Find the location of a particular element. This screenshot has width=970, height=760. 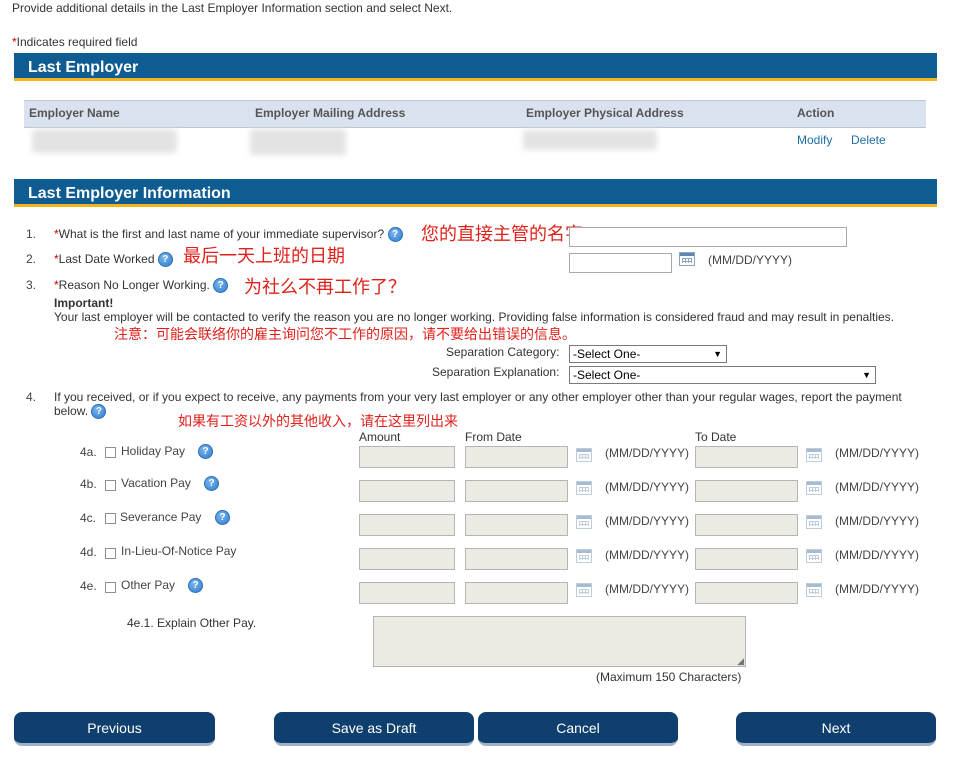

modify-link: Modify is located at coordinates (814, 140).